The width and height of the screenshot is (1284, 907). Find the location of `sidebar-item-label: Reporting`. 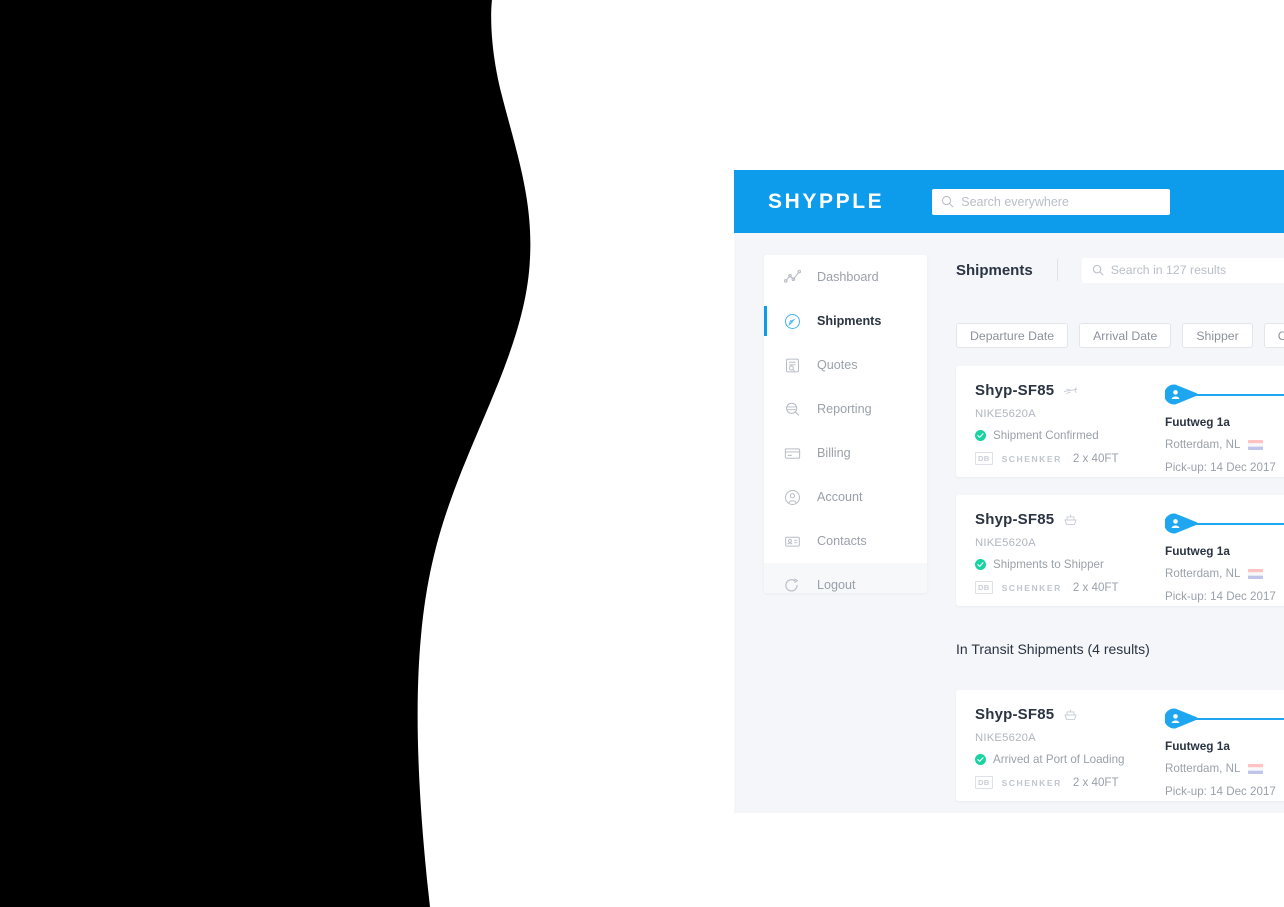

sidebar-item-label: Reporting is located at coordinates (844, 409).